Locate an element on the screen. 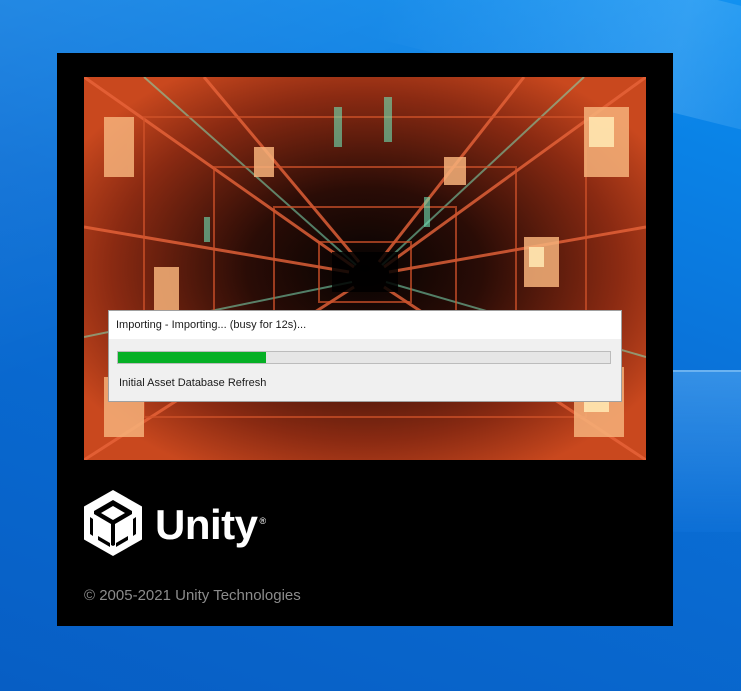 Image resolution: width=741 pixels, height=691 pixels. copyright-text: © 2005-2021 Unity Technologies is located at coordinates (192, 595).